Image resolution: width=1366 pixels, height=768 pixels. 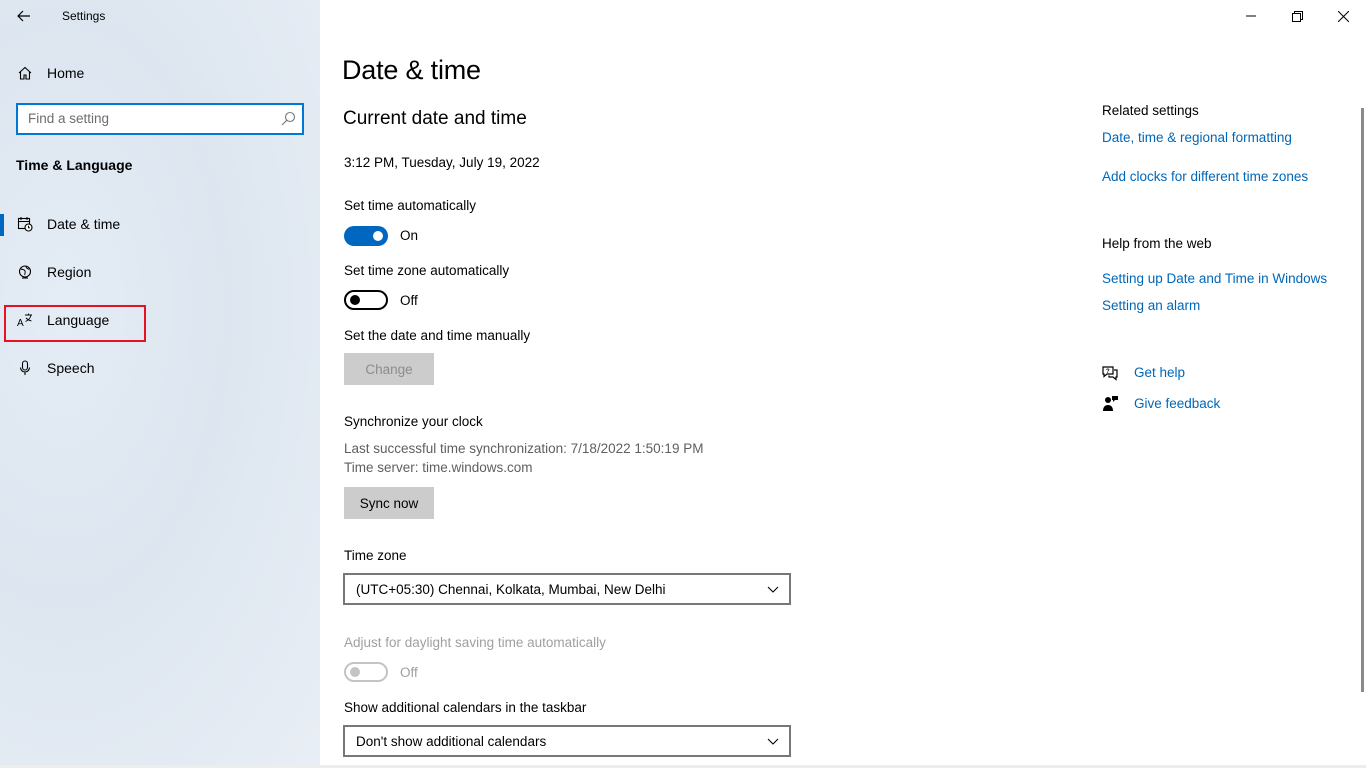 I want to click on close-button, so click(x=1343, y=16).